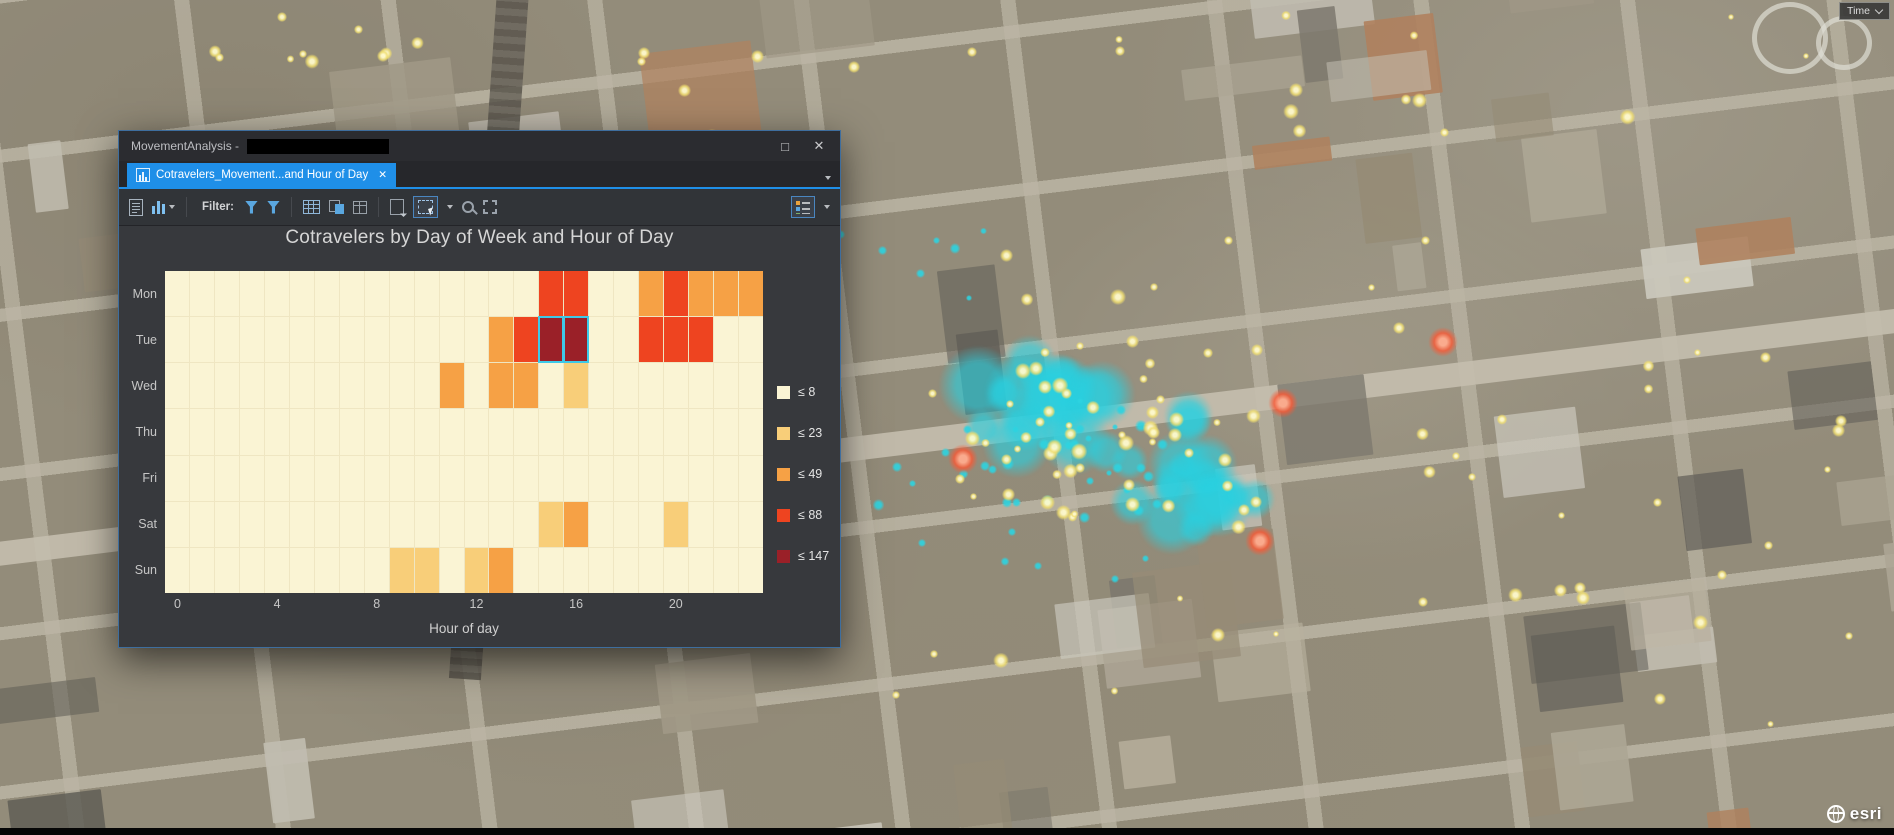  I want to click on copy-table-icon, so click(336, 207).